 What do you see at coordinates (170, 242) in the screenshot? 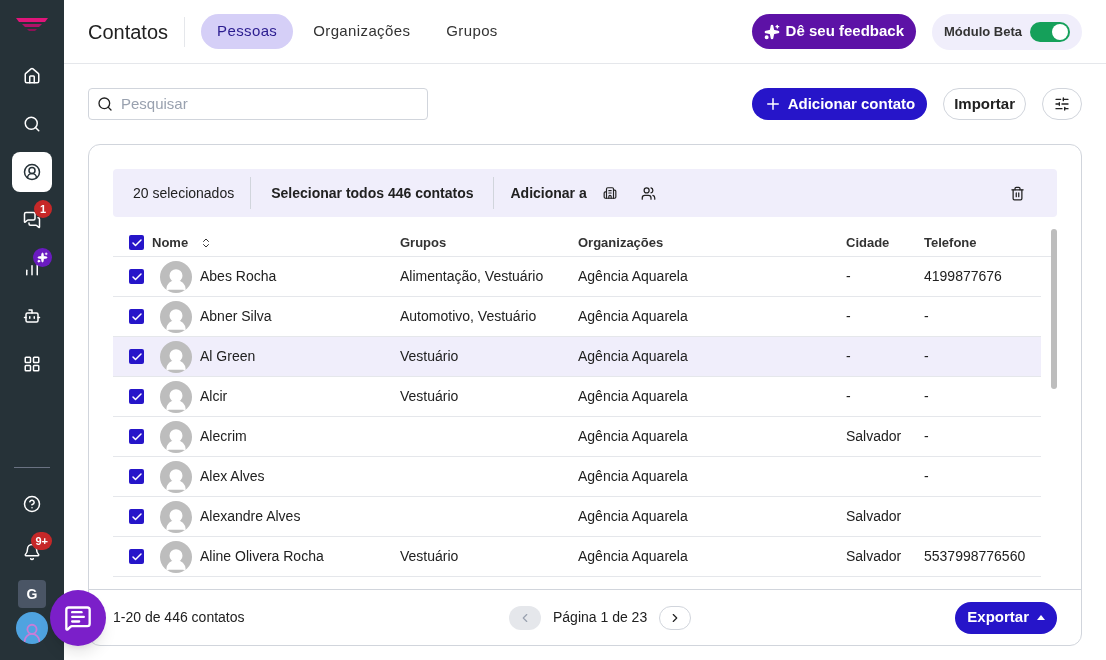
I see `column-header: Nome` at bounding box center [170, 242].